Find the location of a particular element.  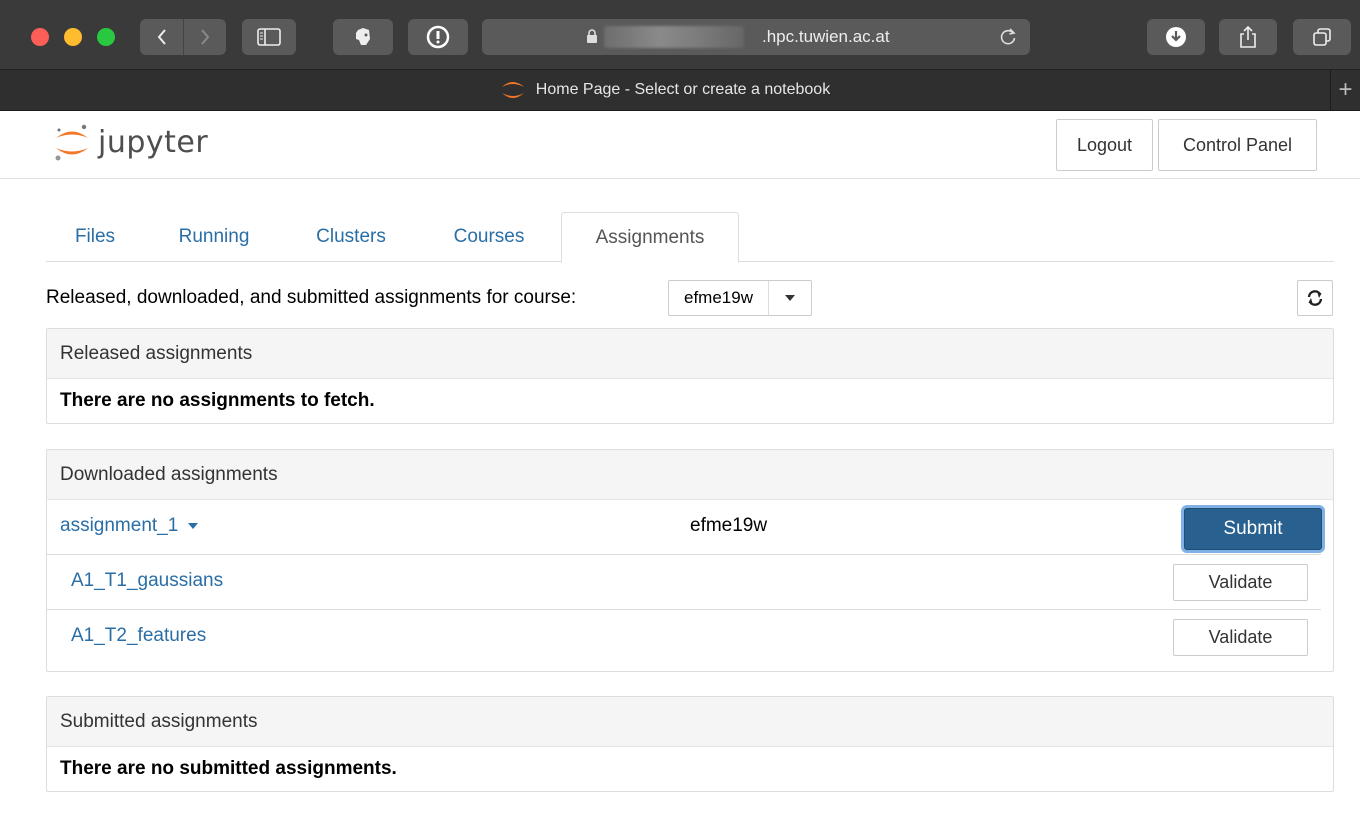

reload-icon is located at coordinates (1008, 37).